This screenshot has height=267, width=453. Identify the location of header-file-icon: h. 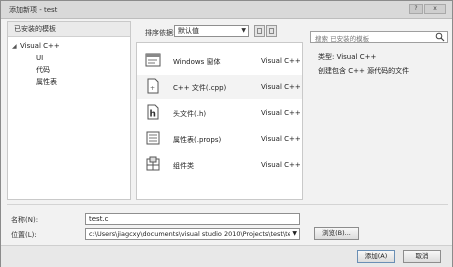
(153, 112).